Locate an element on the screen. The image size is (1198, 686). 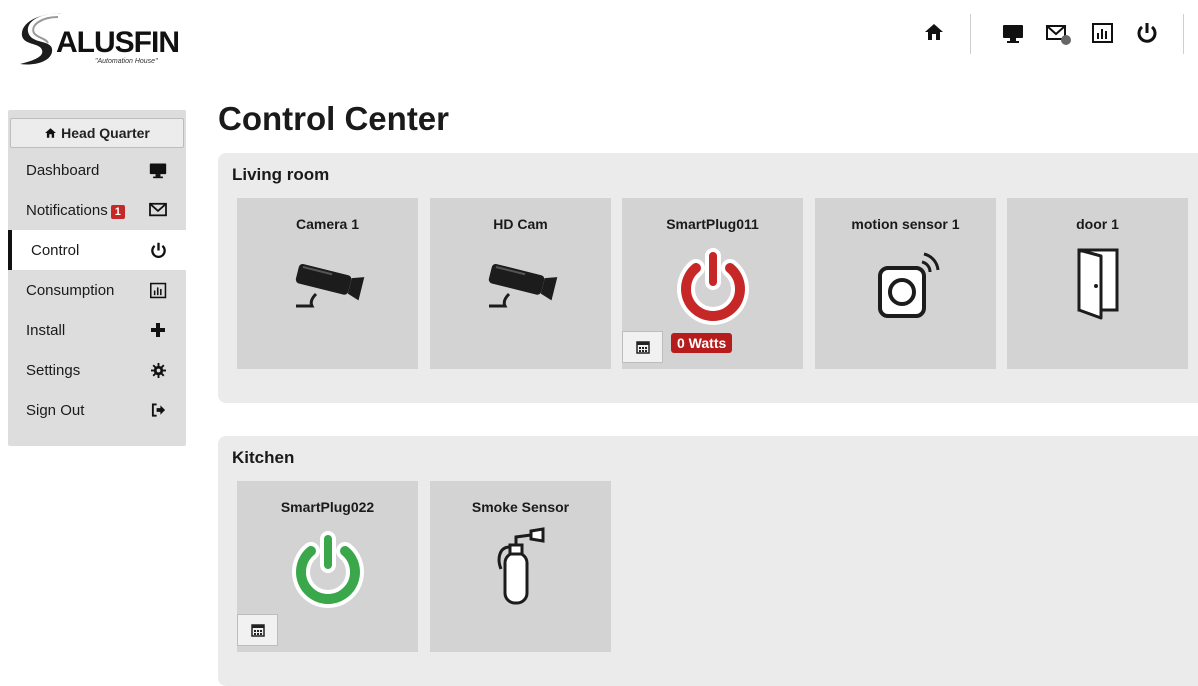
sidebar-item-sign-out: Sign Out is located at coordinates (97, 410).